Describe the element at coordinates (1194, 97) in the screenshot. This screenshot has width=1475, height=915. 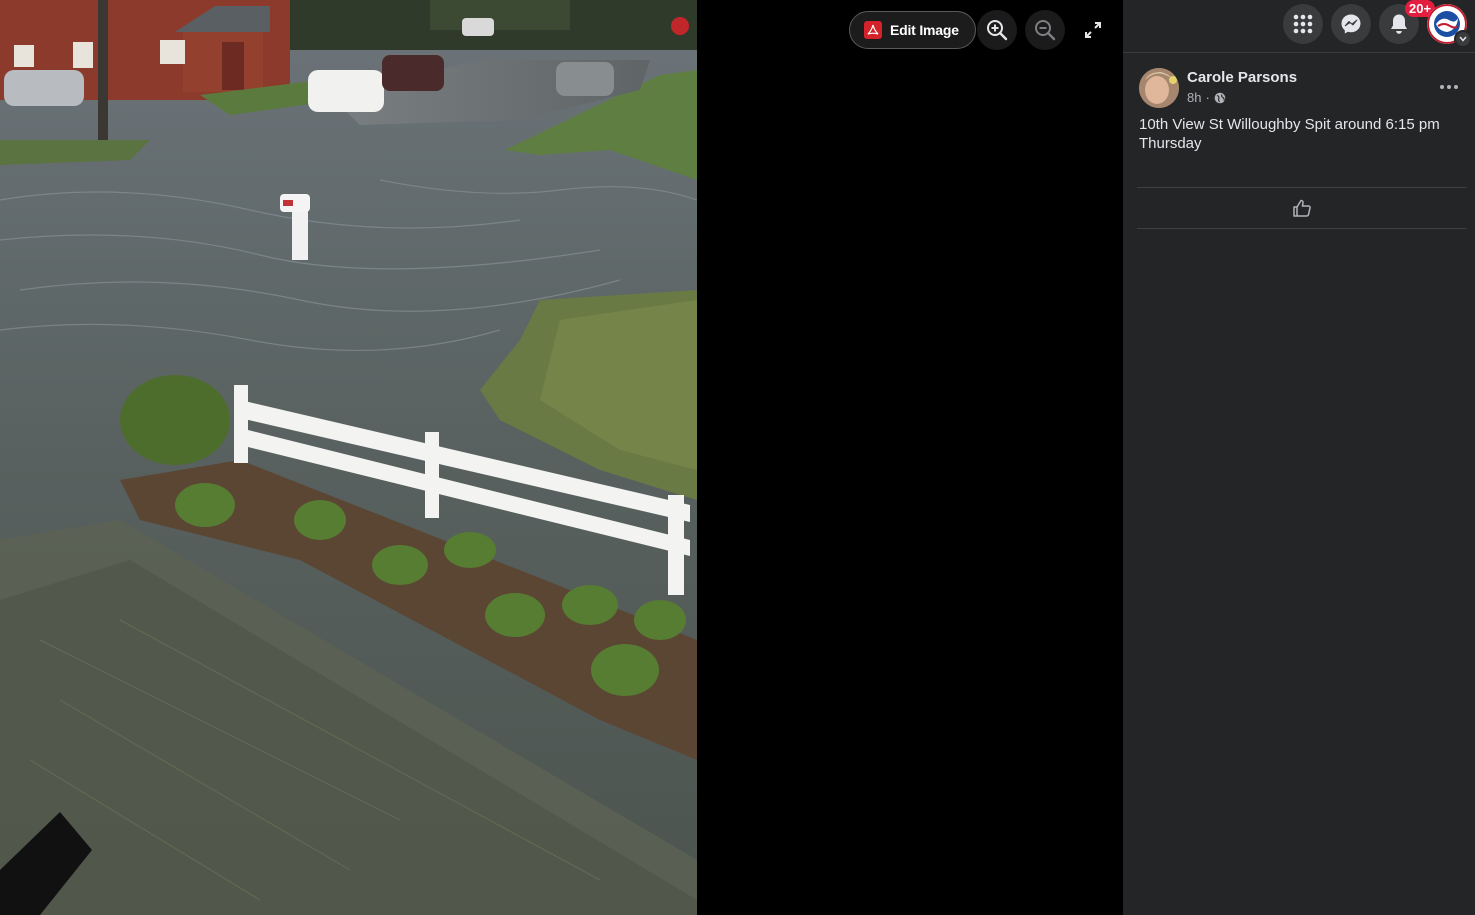
I see `post-timestamp: 8h` at that location.